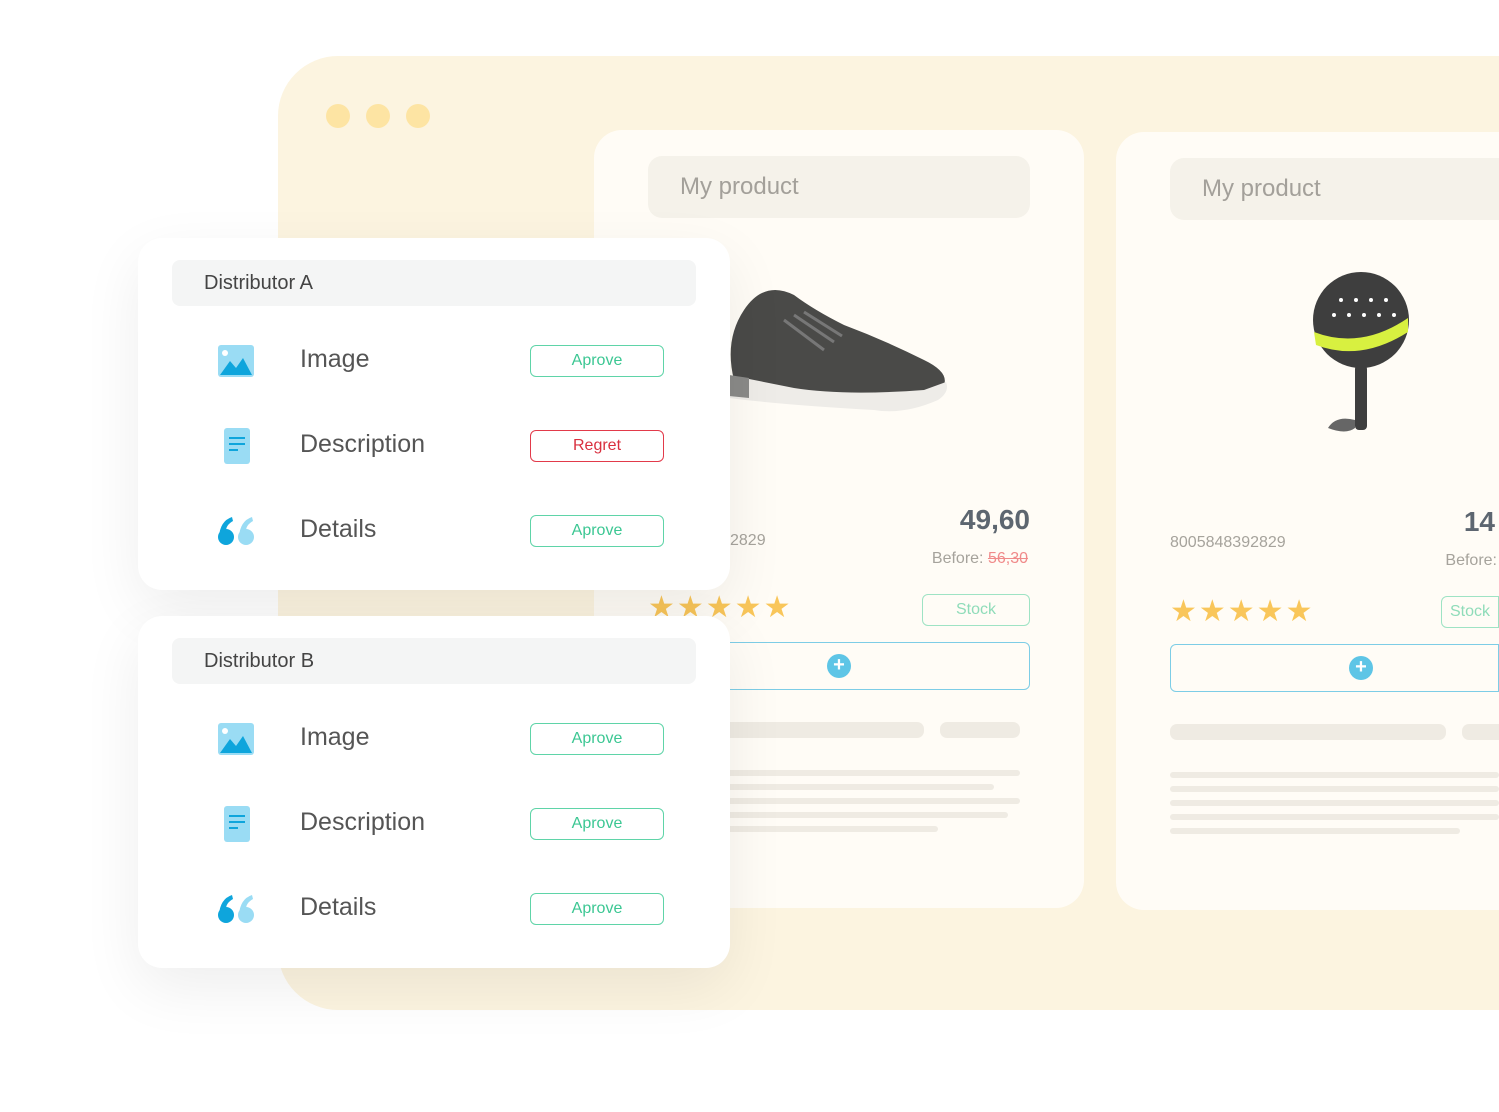 The height and width of the screenshot is (1112, 1499). I want to click on before-label: Before:, so click(957, 558).